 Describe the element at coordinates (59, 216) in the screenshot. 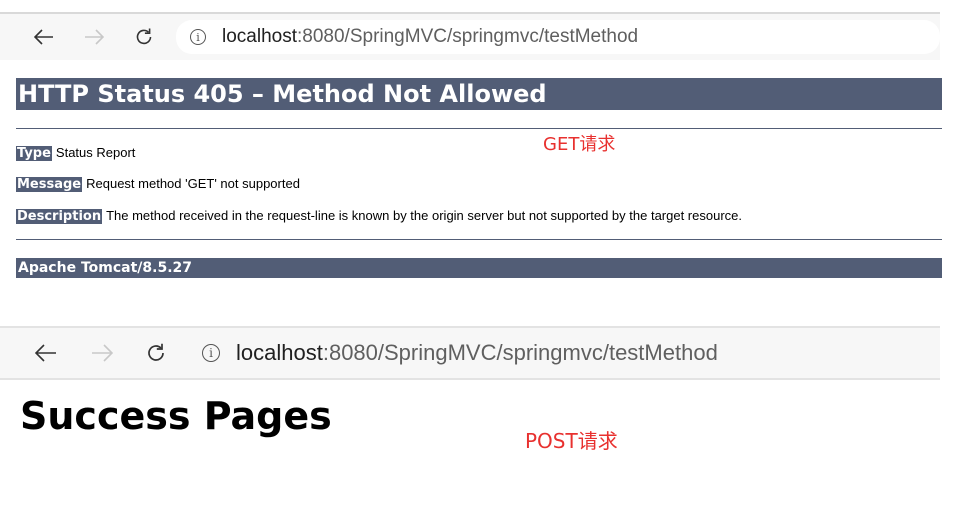

I see `description-label: Description` at that location.